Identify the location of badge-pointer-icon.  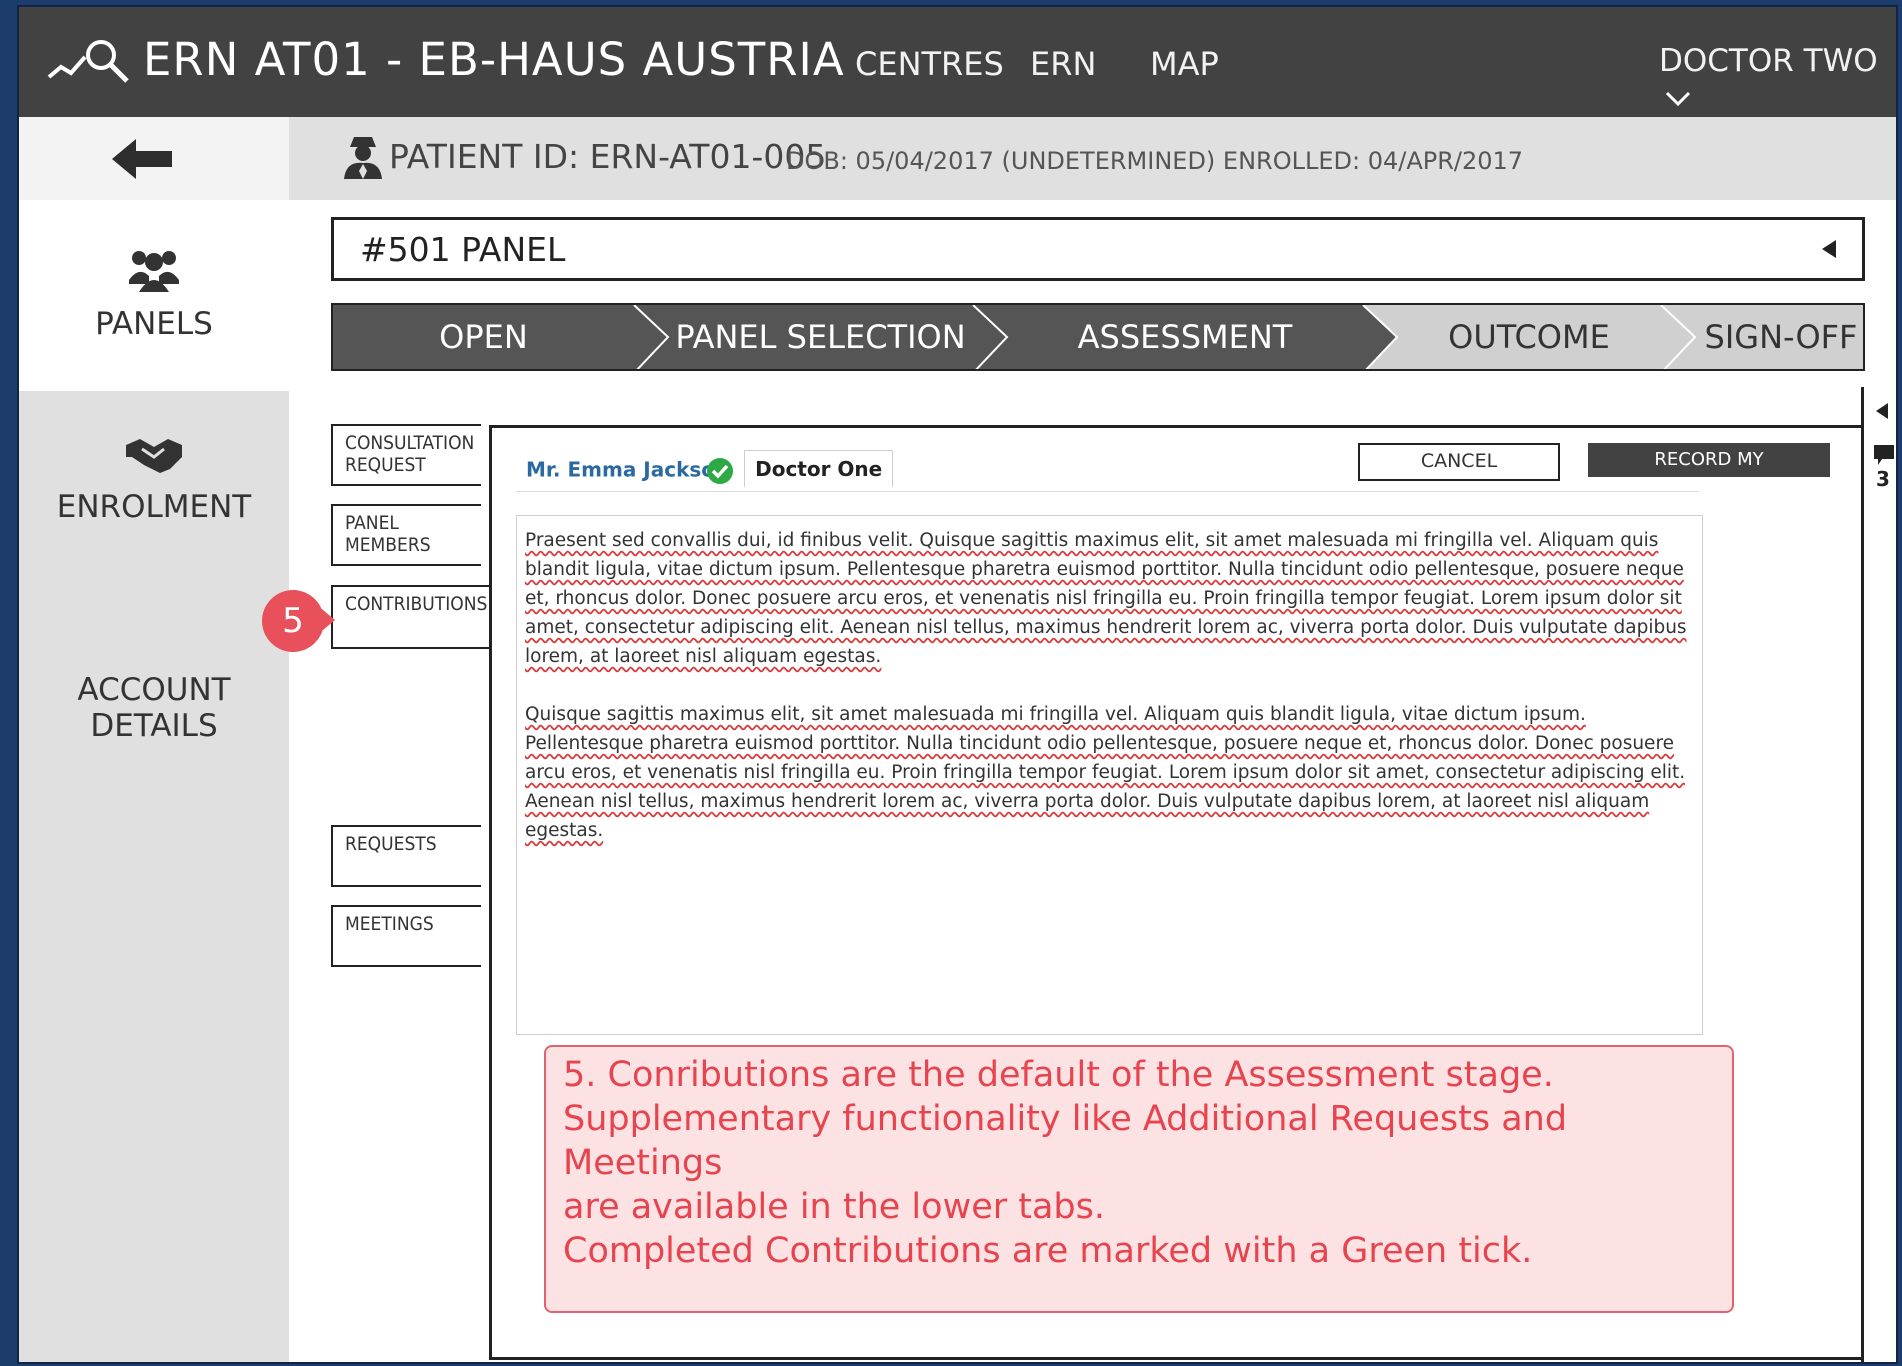
(326, 620).